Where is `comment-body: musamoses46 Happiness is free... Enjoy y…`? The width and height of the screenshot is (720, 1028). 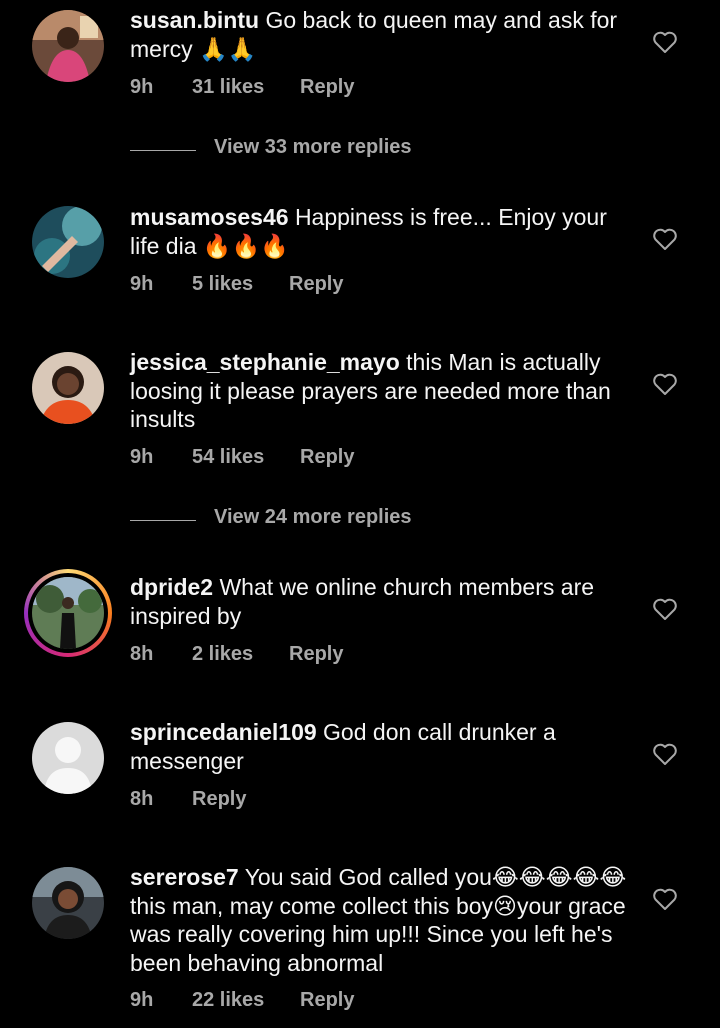
comment-body: musamoses46 Happiness is free... Enjoy y… is located at coordinates (380, 231).